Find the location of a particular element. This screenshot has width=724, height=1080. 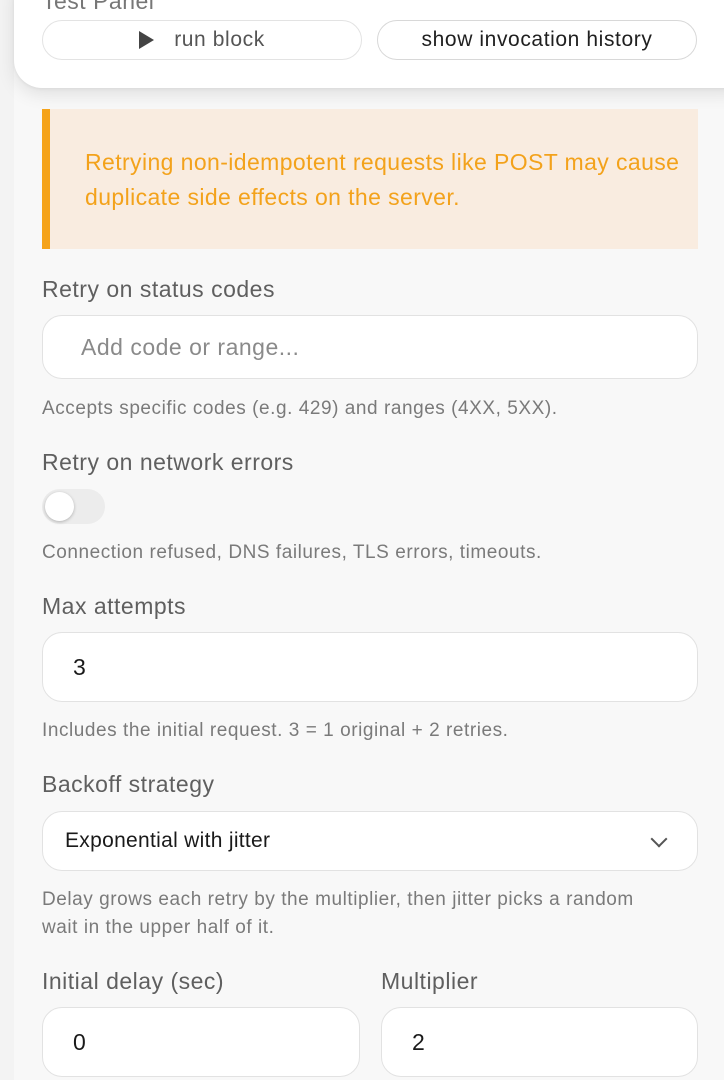

multiplier-value: 2 is located at coordinates (418, 1041).